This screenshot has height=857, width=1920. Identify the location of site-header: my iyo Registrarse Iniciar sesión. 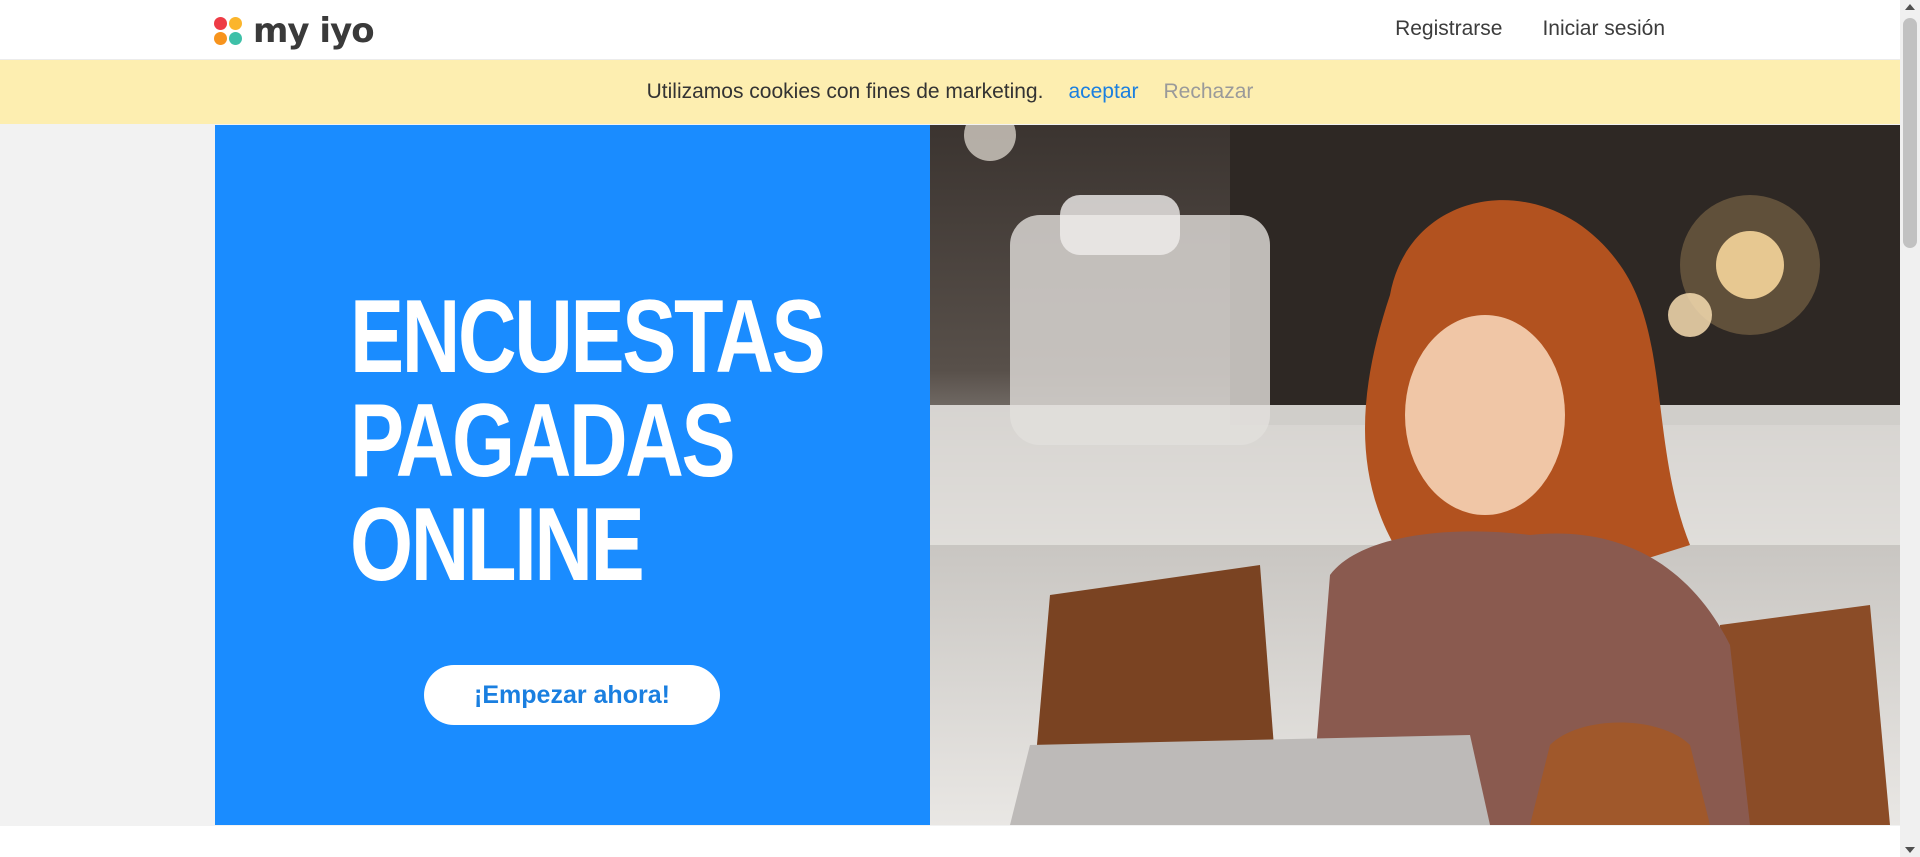
(950, 30).